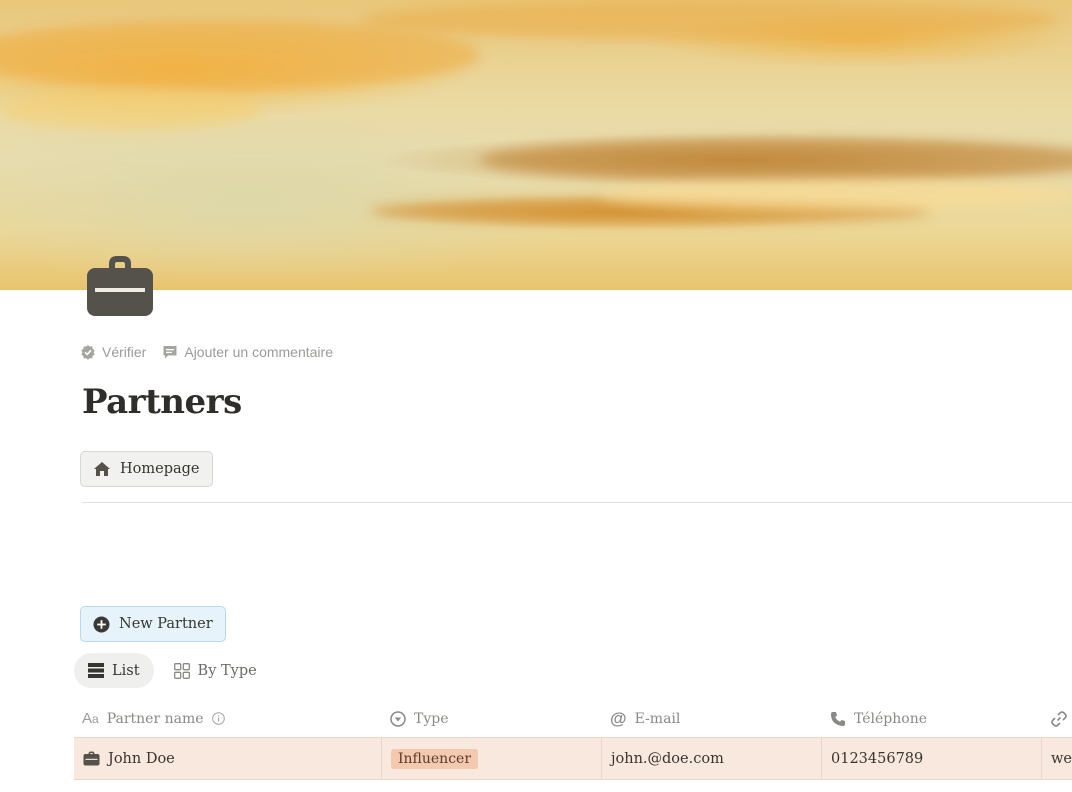 Image resolution: width=1072 pixels, height=792 pixels. What do you see at coordinates (431, 718) in the screenshot?
I see `column-label: Type` at bounding box center [431, 718].